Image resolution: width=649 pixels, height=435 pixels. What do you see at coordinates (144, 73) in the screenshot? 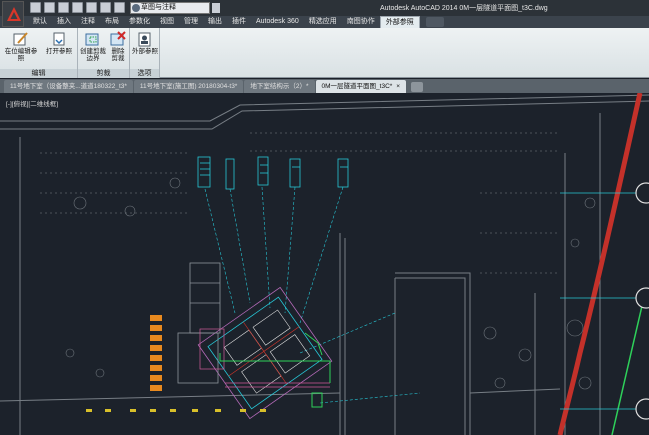
I see `ribbon-group-options-label: 选项` at bounding box center [144, 73].